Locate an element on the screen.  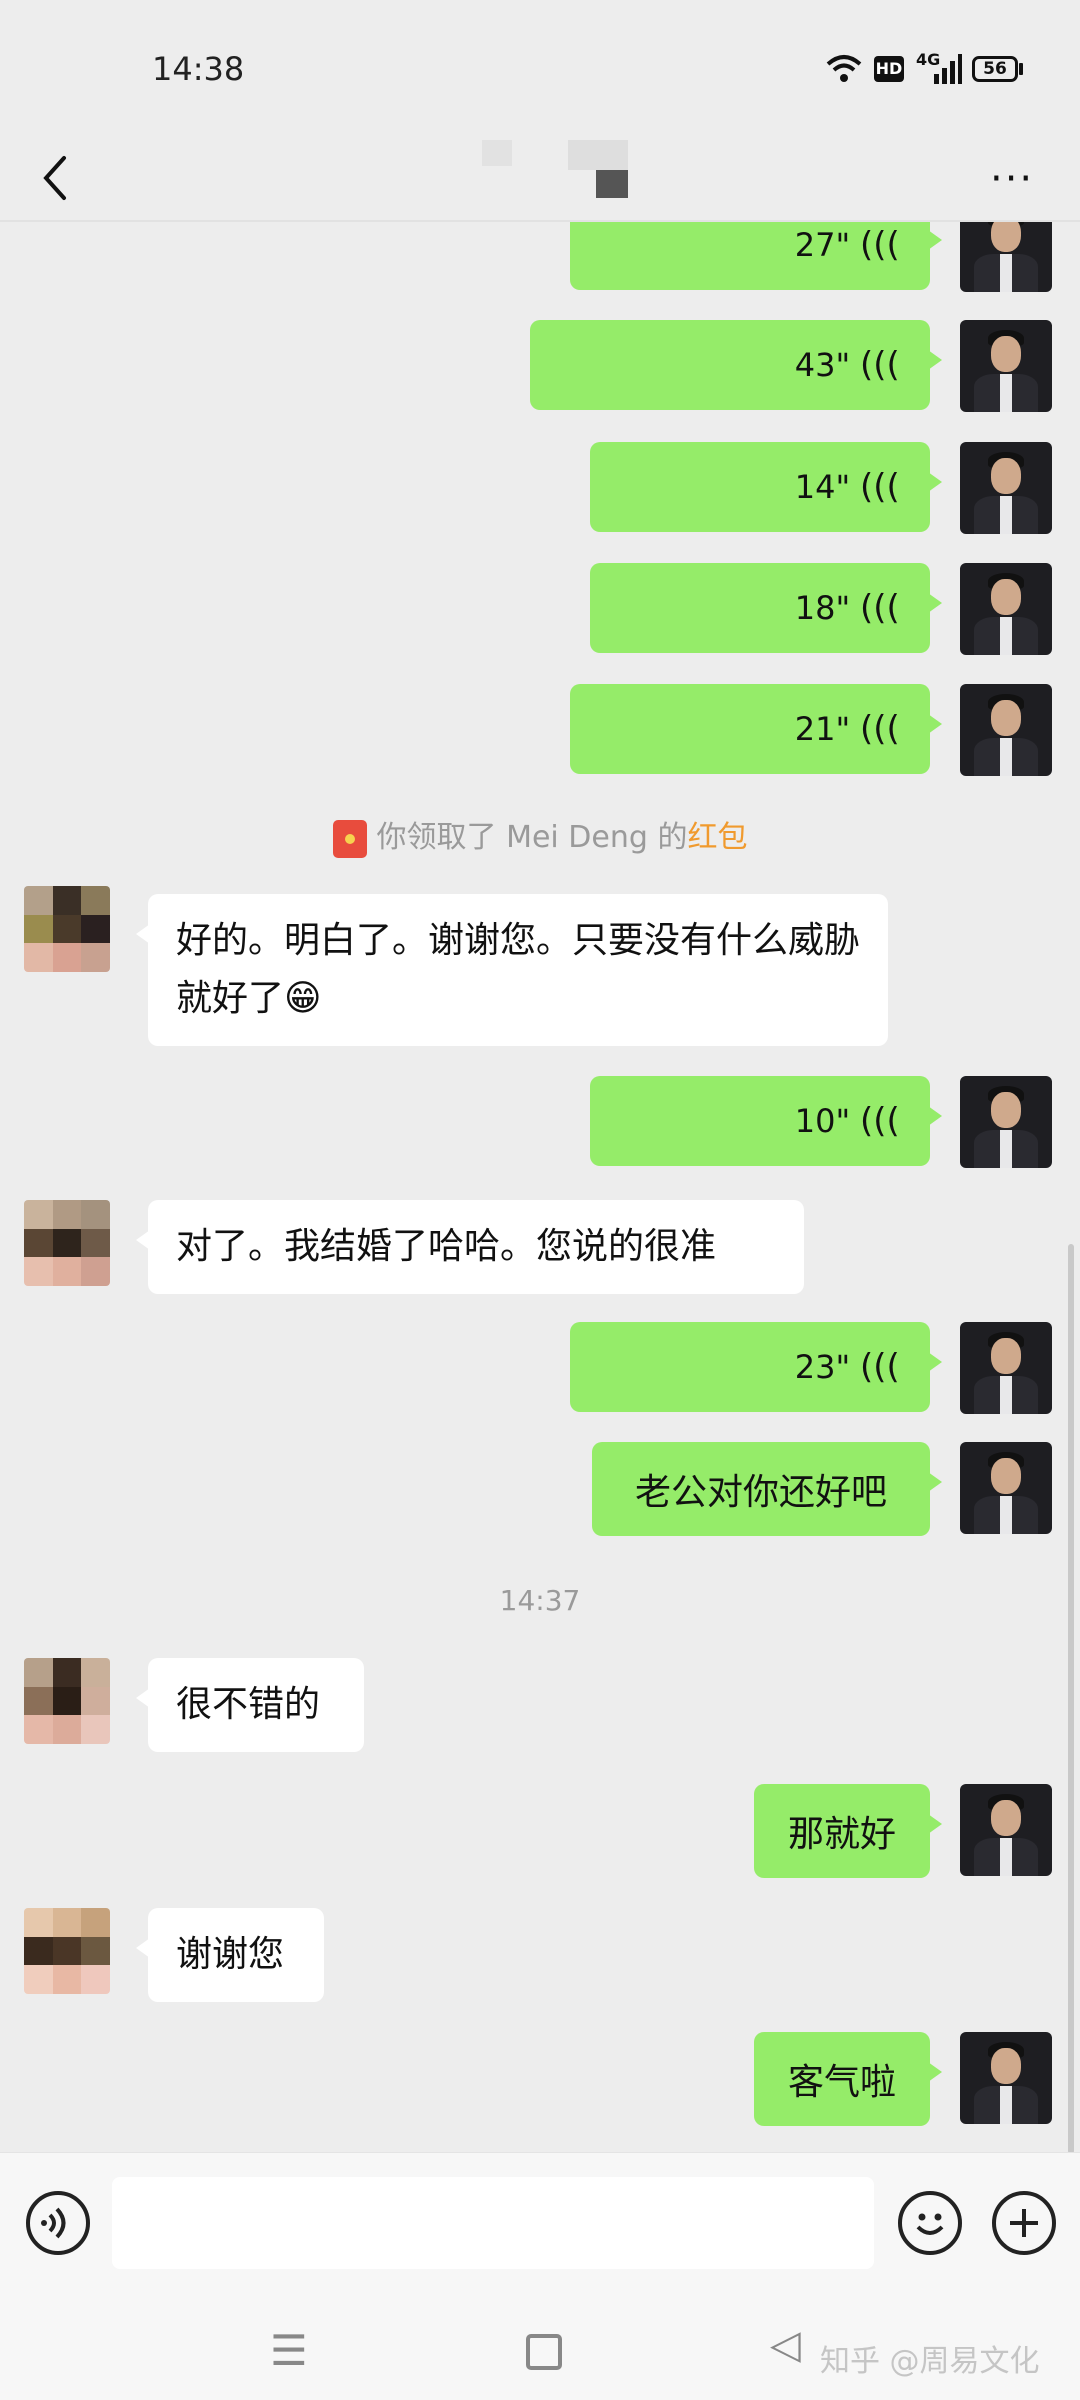
message-row: 27"))) is located at coordinates (540, 257).